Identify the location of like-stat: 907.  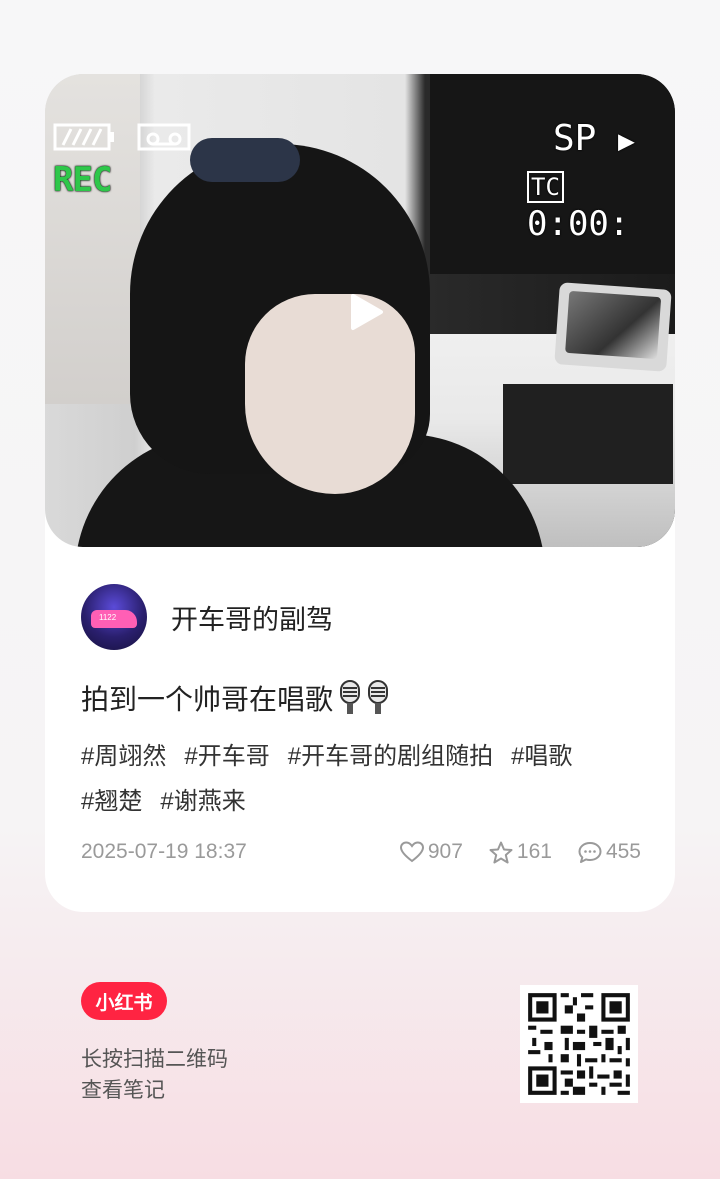
(431, 852).